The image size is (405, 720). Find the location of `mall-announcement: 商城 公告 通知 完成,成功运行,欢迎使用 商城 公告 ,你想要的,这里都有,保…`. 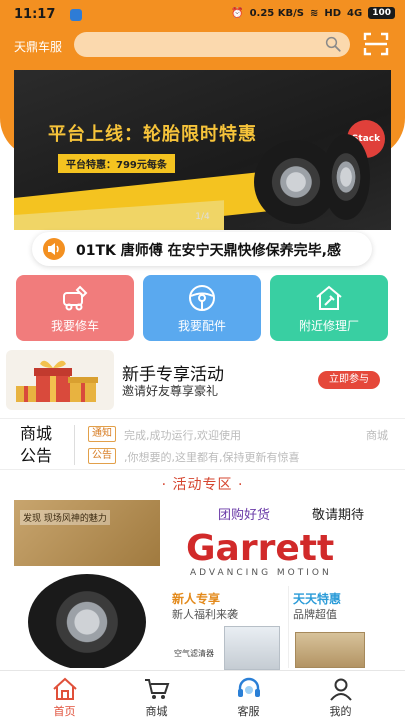

mall-announcement: 商城 公告 通知 完成,成功运行,欢迎使用 商城 公告 ,你想要的,这里都有,保… is located at coordinates (202, 444).